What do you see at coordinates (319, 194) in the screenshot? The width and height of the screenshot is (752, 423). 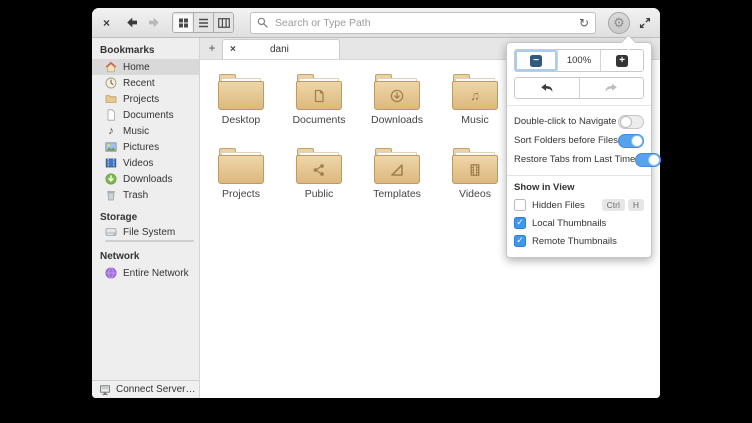 I see `file-label: Public` at bounding box center [319, 194].